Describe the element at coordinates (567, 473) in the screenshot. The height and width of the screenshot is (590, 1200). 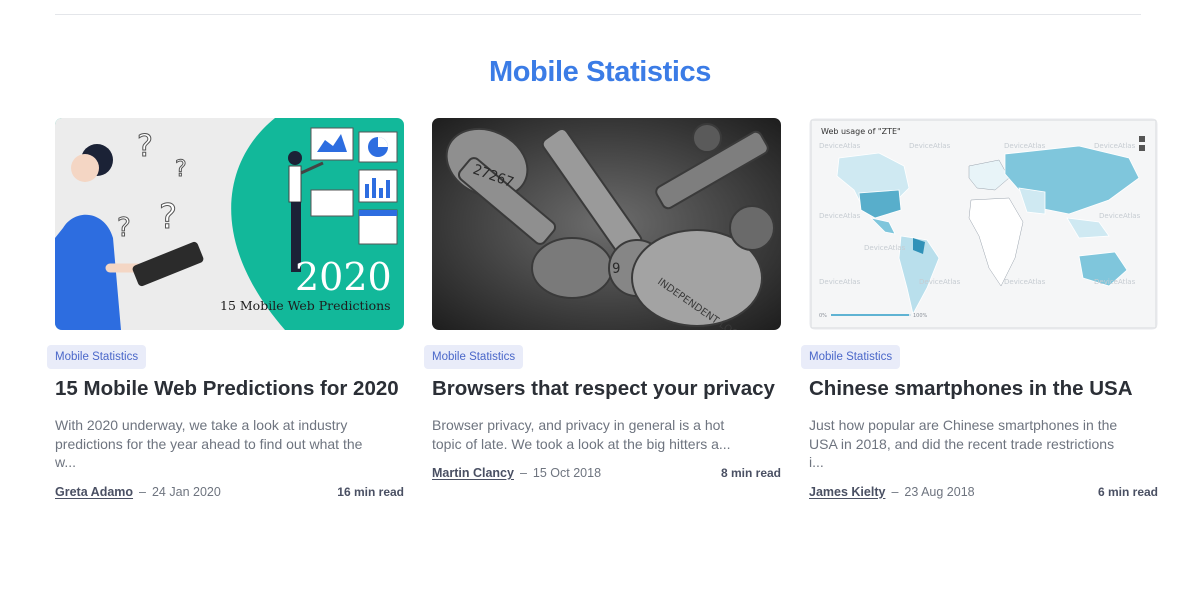
I see `publish-date: 15 Oct 2018` at that location.